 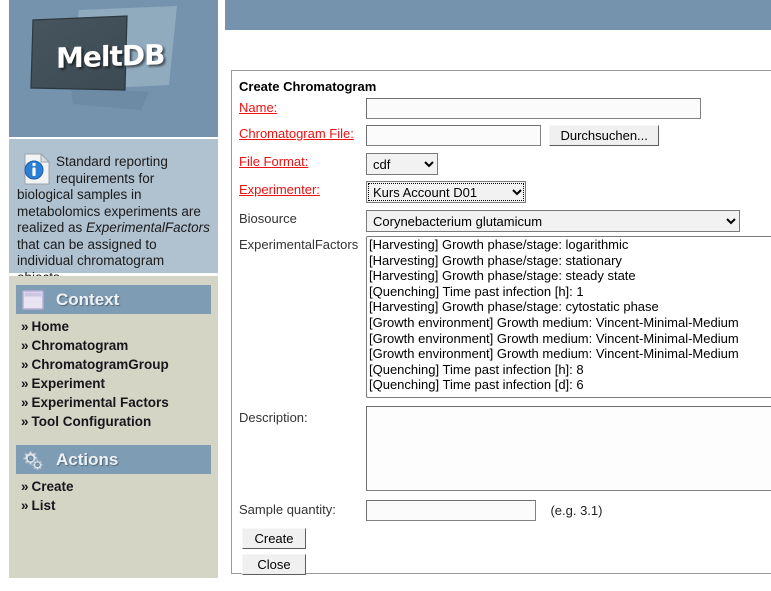 I want to click on info-text-emphasis: ExperimentalFactors, so click(x=148, y=227).